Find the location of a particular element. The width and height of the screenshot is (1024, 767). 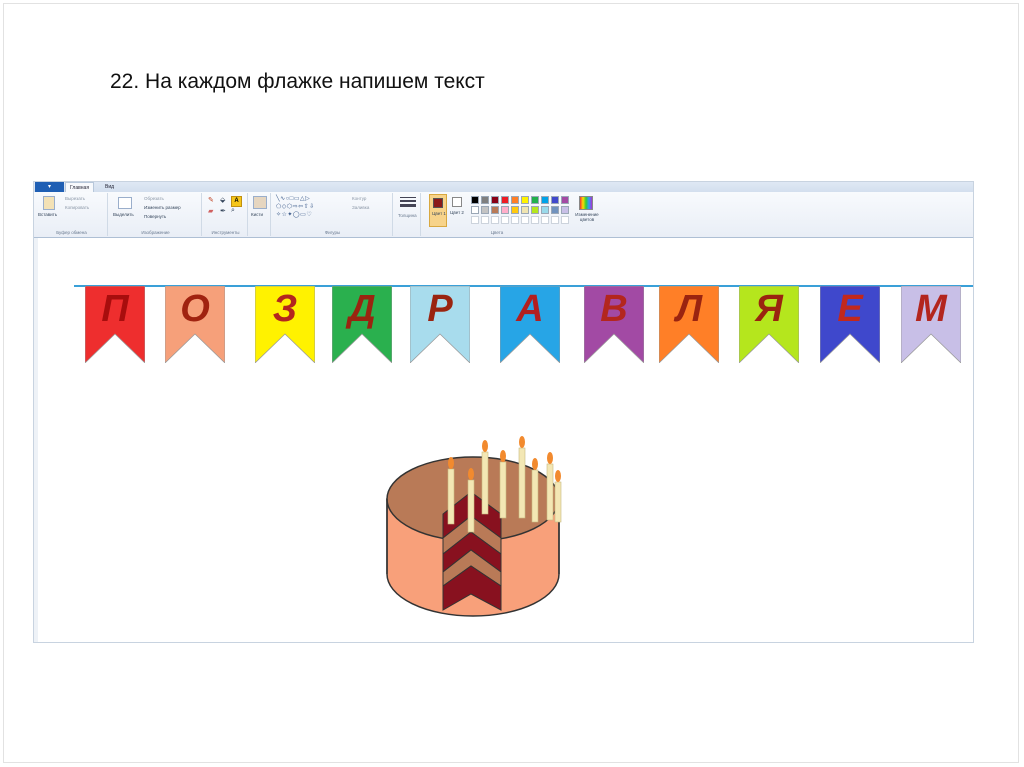

resize-button: Изменить размер is located at coordinates (162, 207).